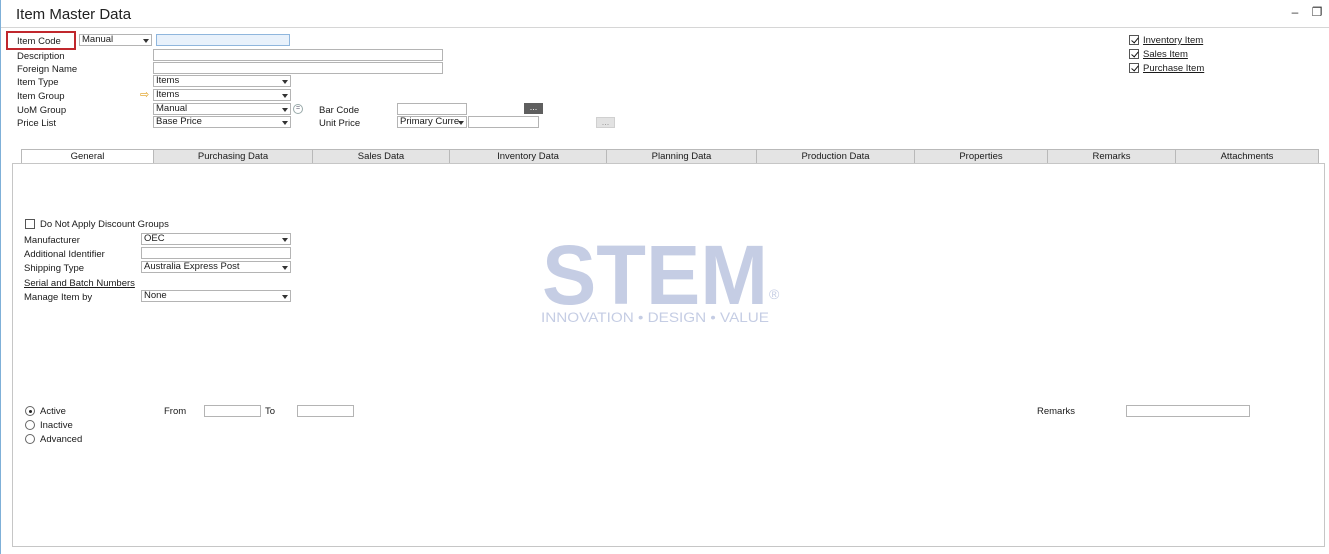  I want to click on unit-price-label: Unit Price, so click(340, 123).